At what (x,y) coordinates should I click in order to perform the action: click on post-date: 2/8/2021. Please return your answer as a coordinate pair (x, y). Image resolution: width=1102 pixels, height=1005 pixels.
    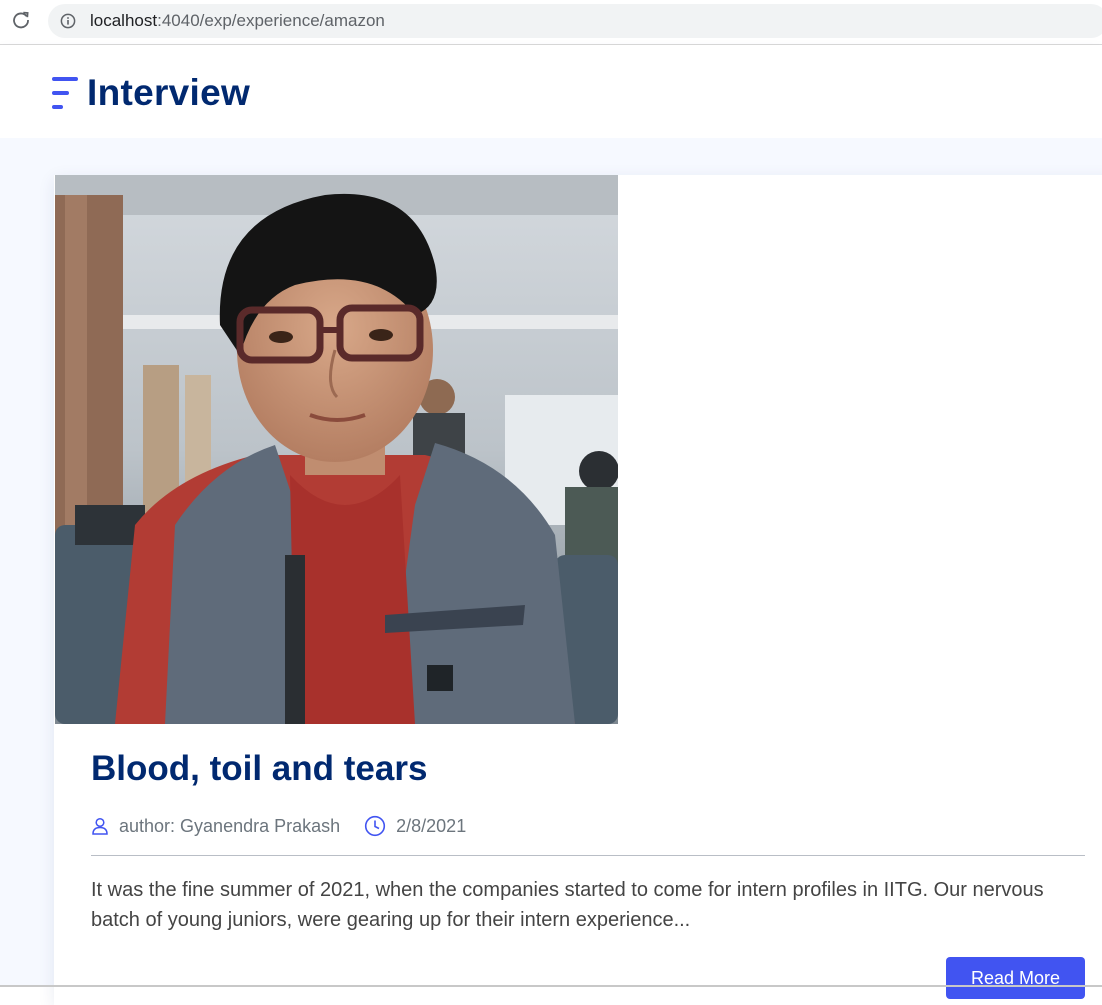
    Looking at the image, I should click on (415, 826).